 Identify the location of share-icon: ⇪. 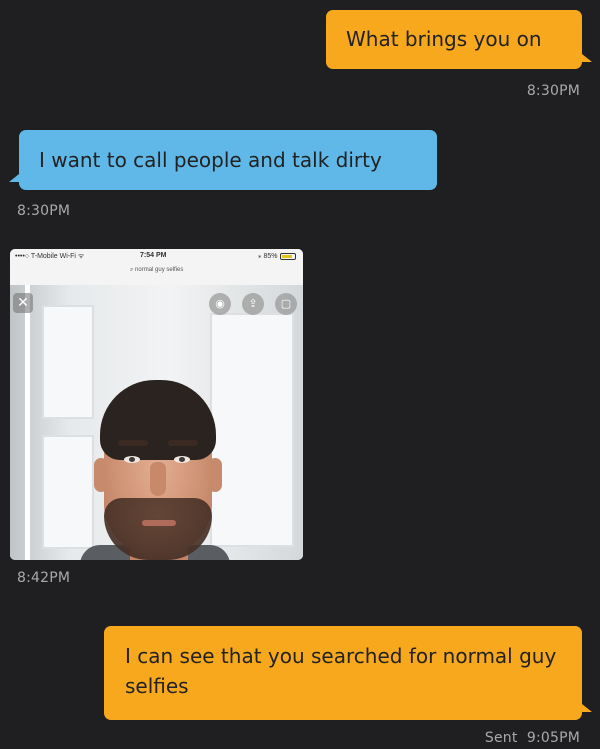
(253, 304).